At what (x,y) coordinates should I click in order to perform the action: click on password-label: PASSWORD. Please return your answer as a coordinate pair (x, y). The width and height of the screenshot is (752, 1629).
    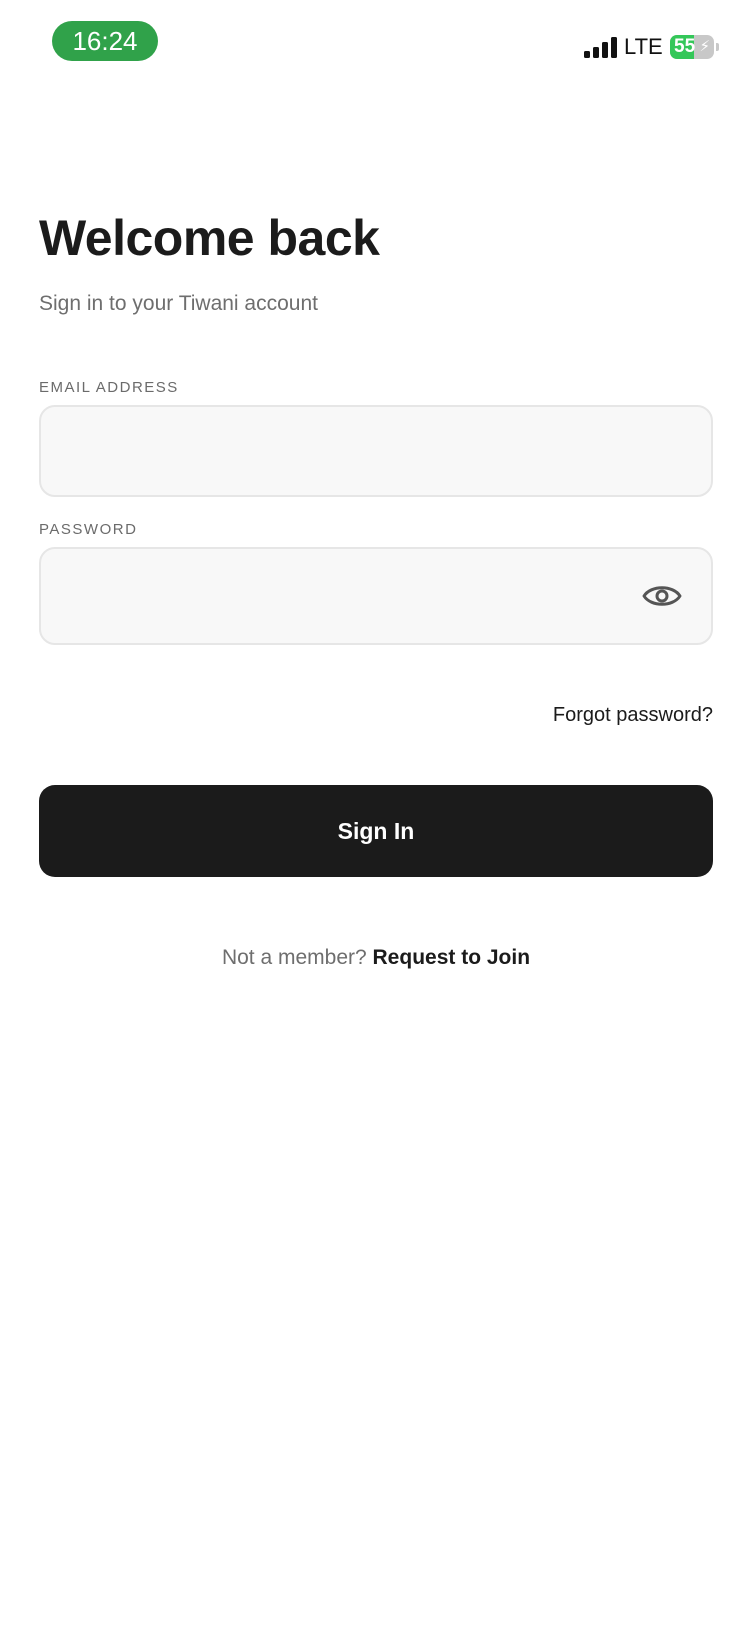
    Looking at the image, I should click on (88, 529).